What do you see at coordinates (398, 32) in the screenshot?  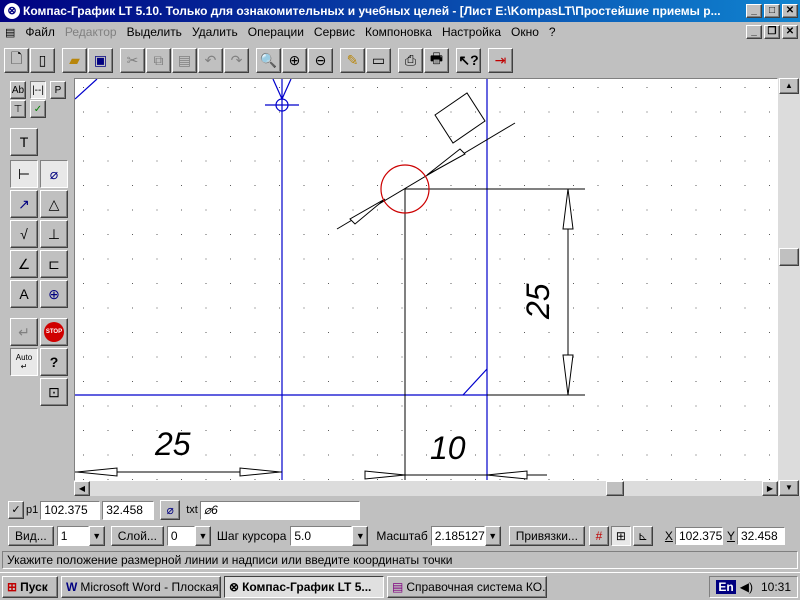 I see `menu-layout: Компоновка` at bounding box center [398, 32].